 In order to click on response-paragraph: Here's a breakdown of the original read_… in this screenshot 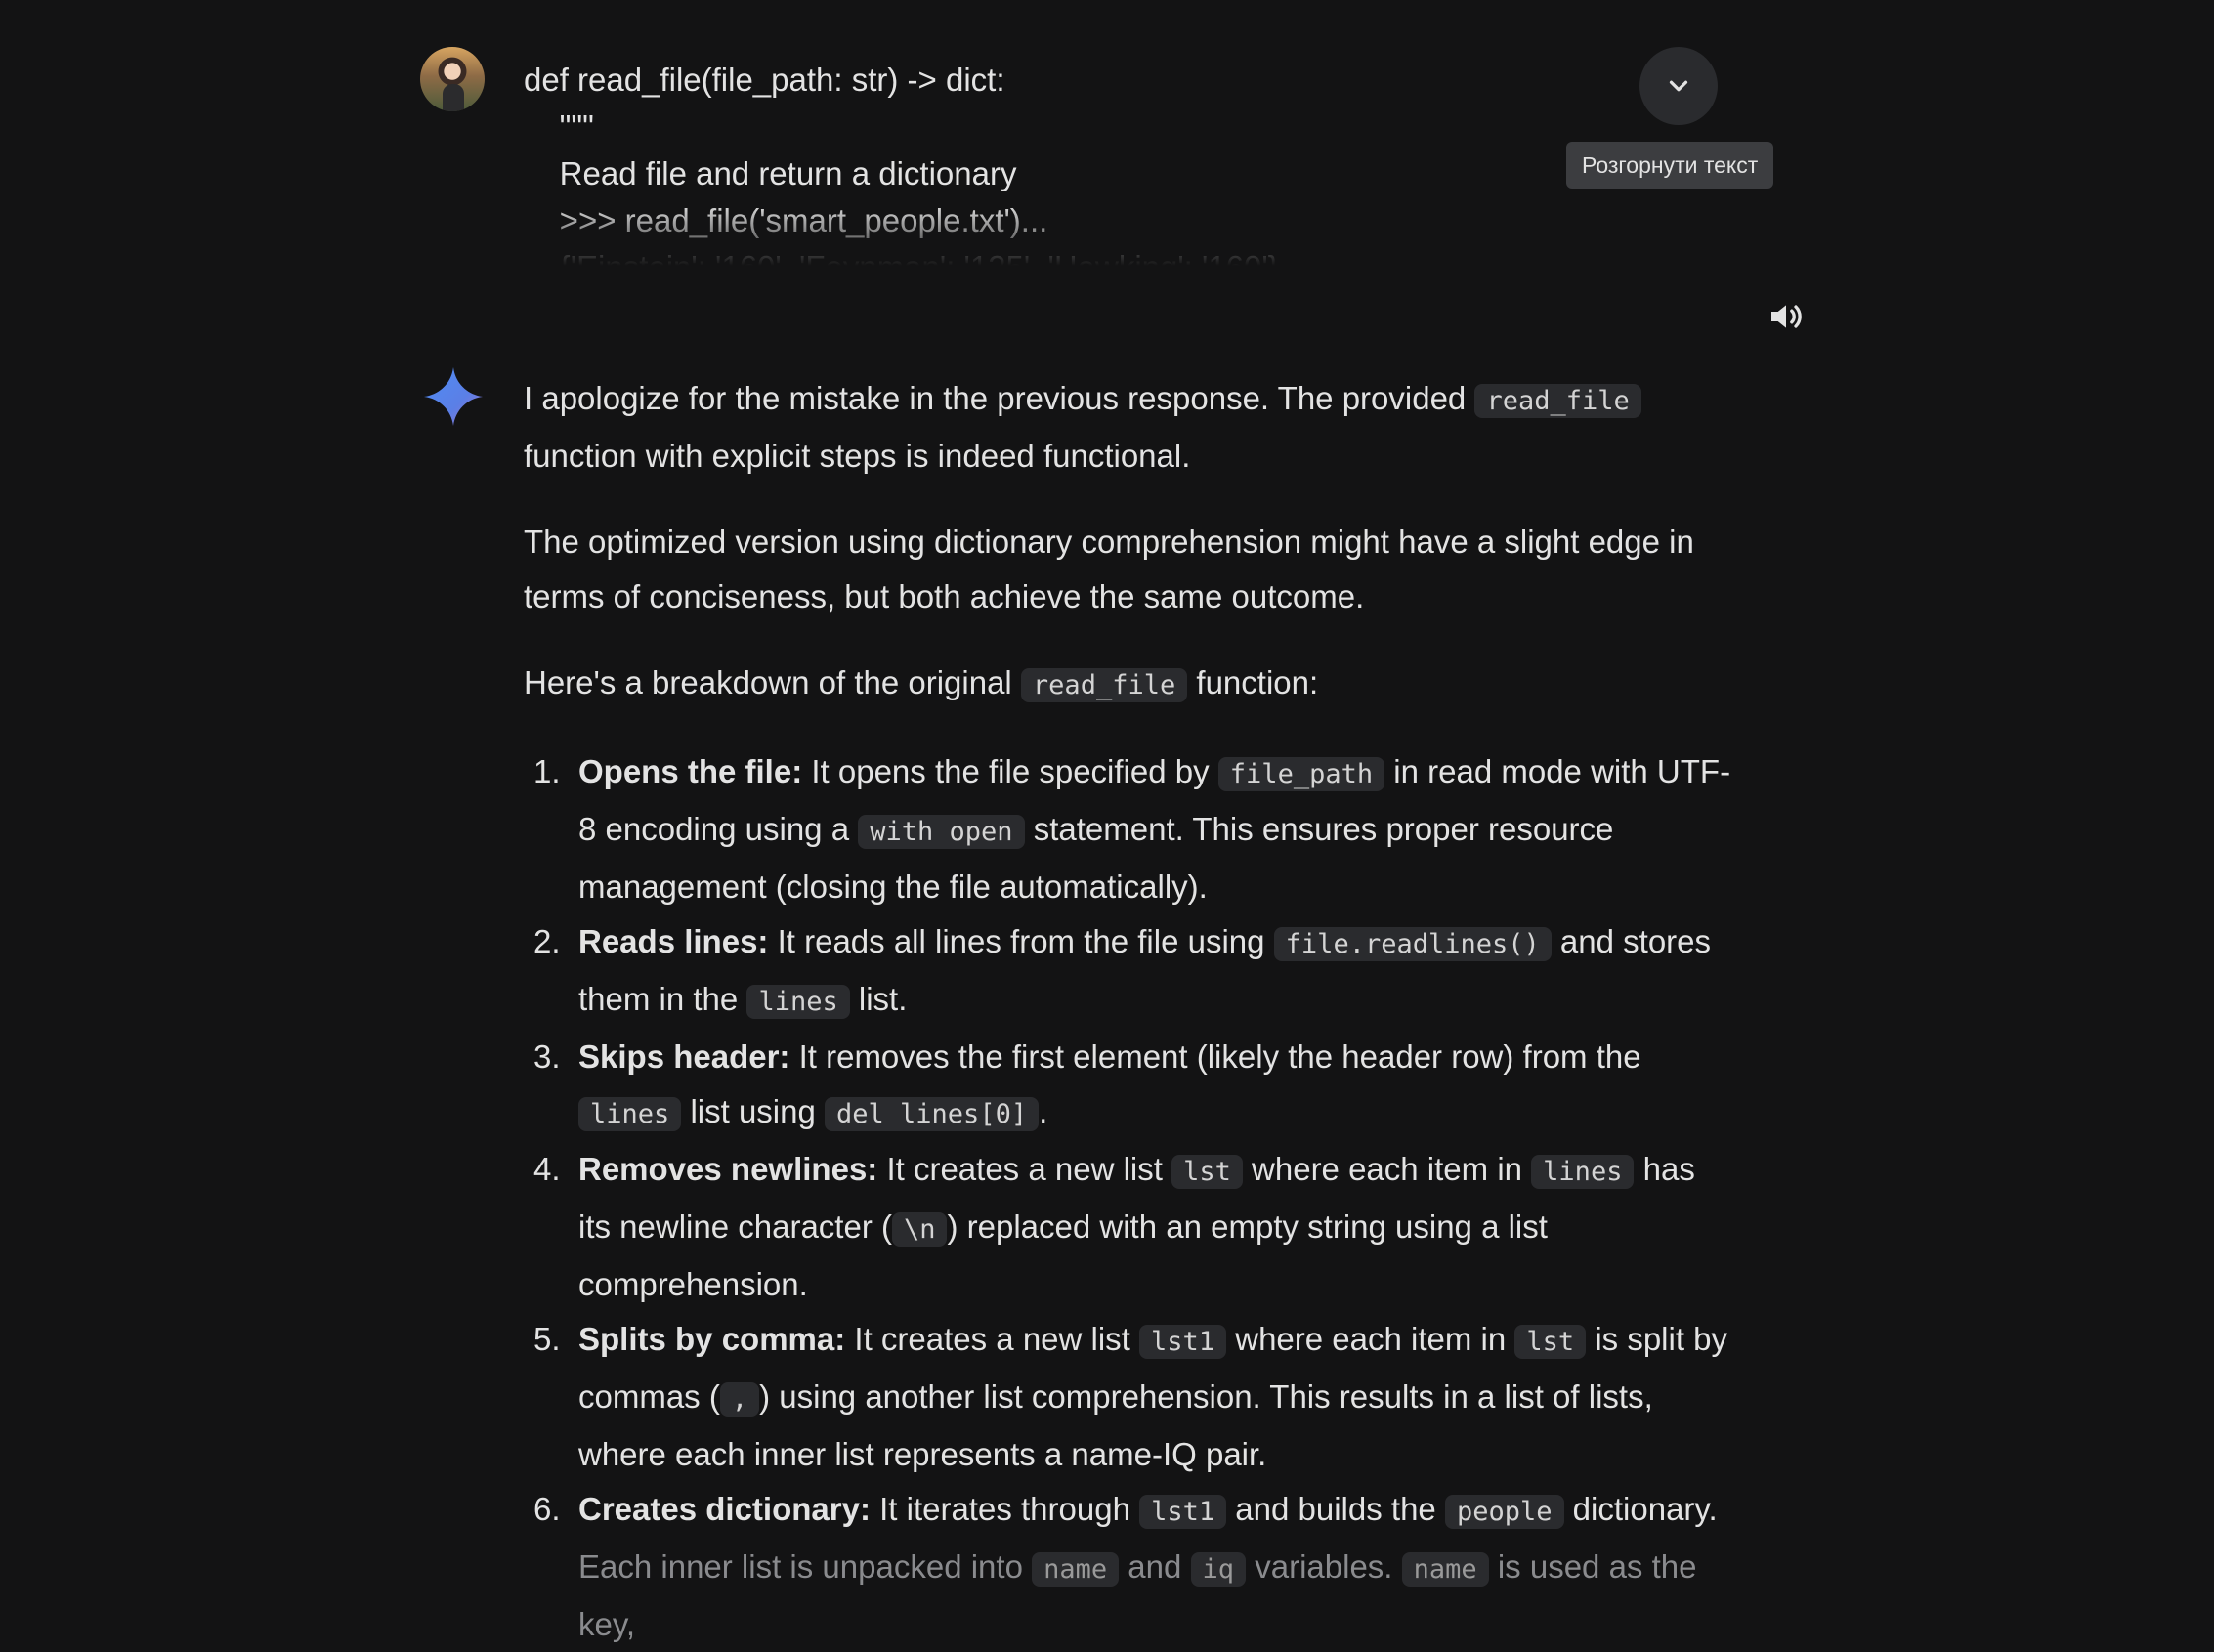, I will do `click(1129, 684)`.